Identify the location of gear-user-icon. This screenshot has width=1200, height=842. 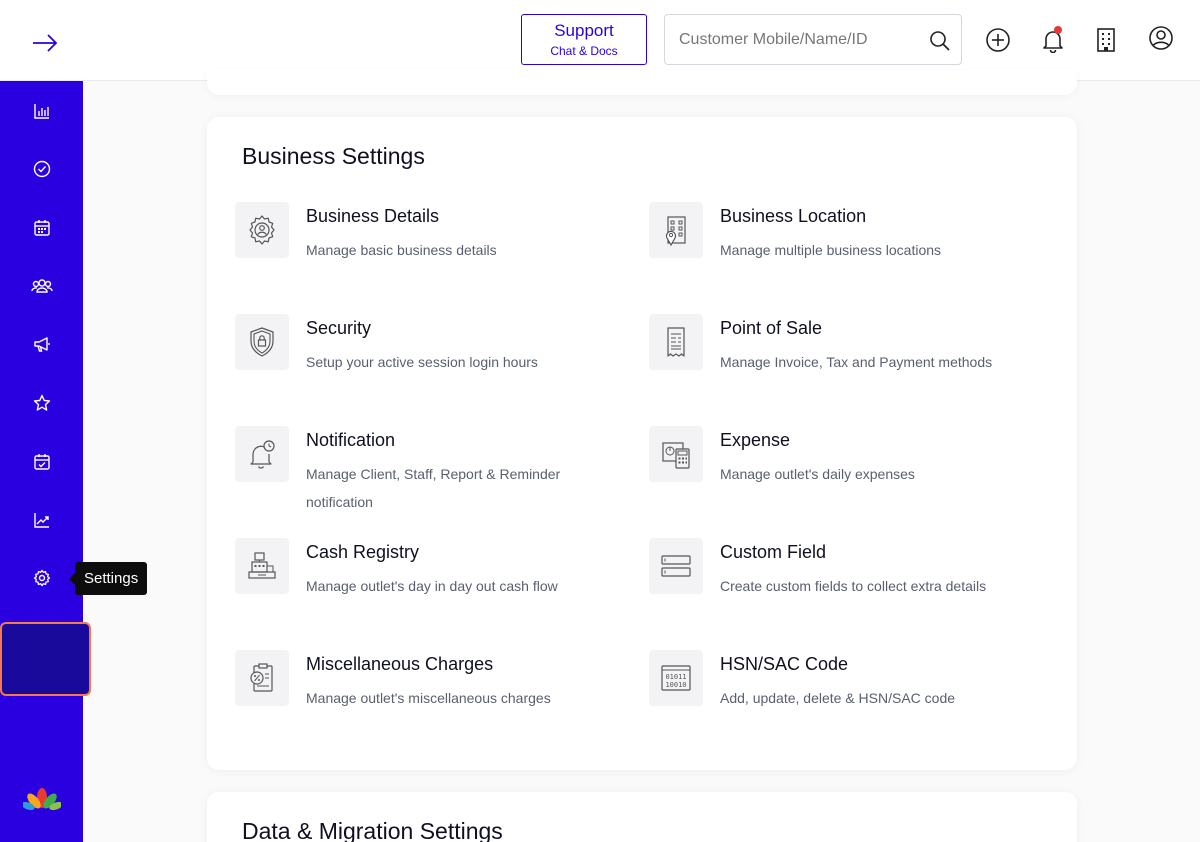
(262, 230).